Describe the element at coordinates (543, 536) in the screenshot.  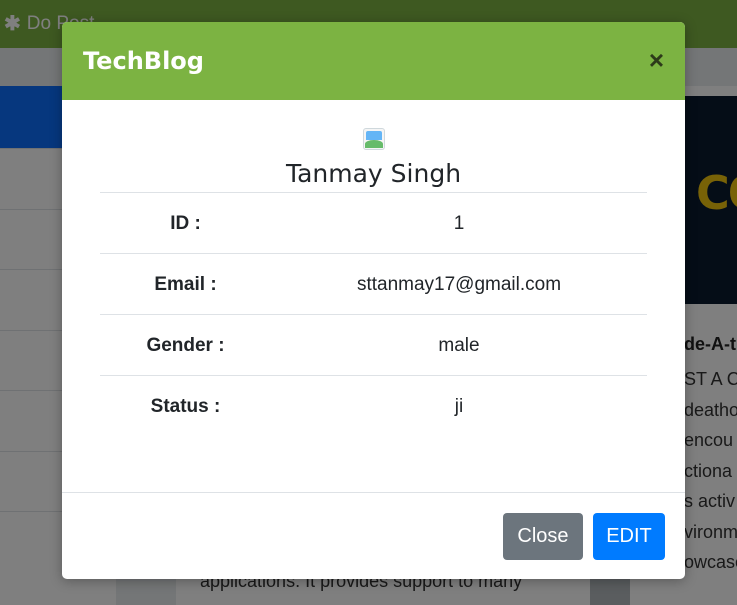
I see `close-button: Close` at that location.